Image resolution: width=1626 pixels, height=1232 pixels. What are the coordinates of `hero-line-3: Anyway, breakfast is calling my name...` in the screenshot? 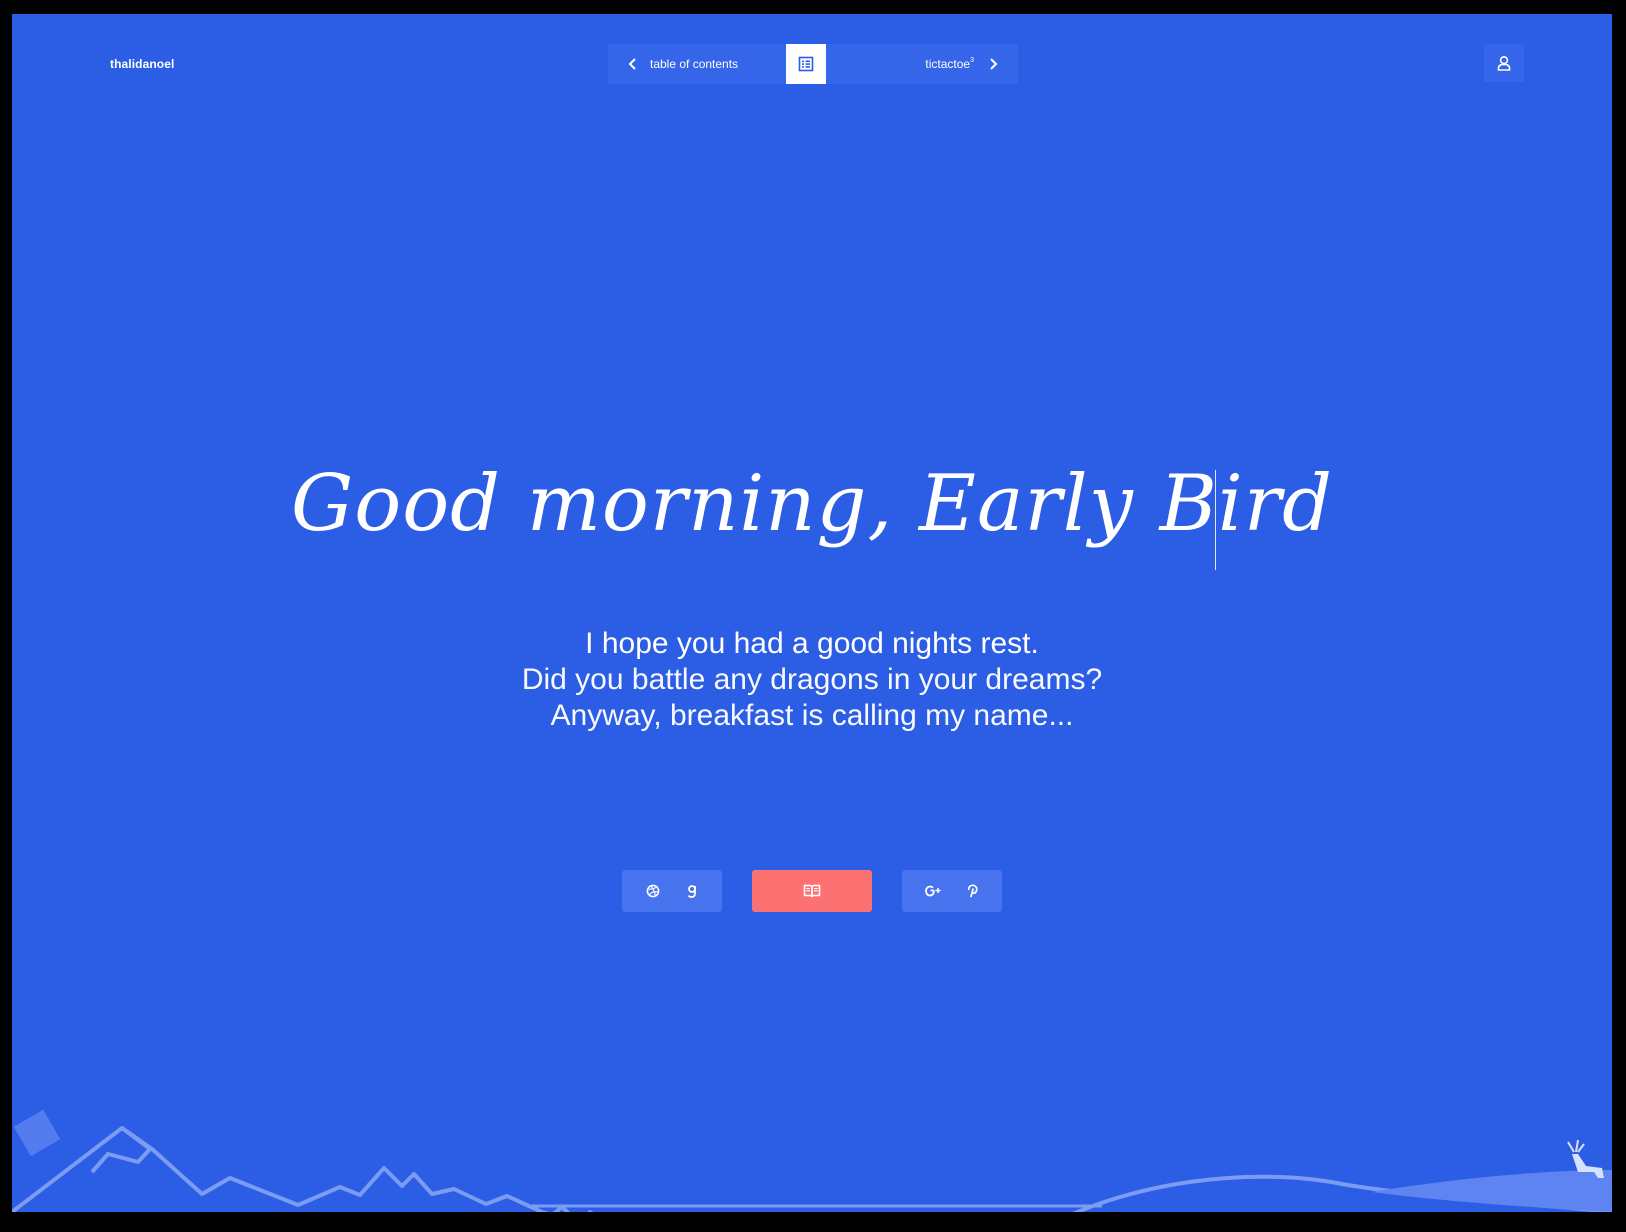 It's located at (812, 715).